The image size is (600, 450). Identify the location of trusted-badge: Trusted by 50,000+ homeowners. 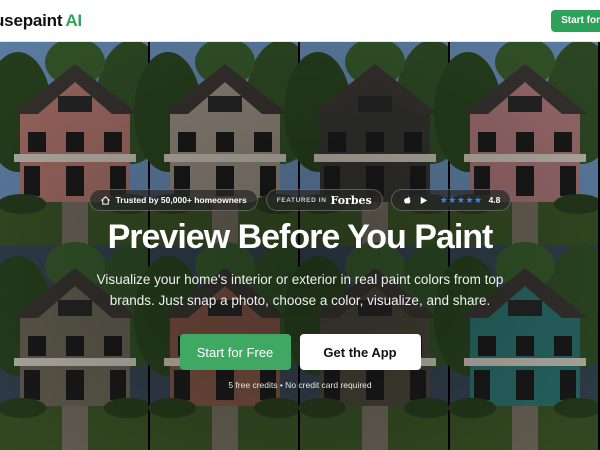
(173, 200).